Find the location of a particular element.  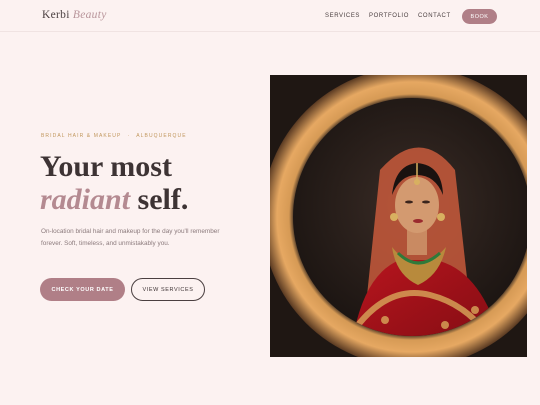

hero-headline: Your most radiant self. is located at coordinates (114, 183).